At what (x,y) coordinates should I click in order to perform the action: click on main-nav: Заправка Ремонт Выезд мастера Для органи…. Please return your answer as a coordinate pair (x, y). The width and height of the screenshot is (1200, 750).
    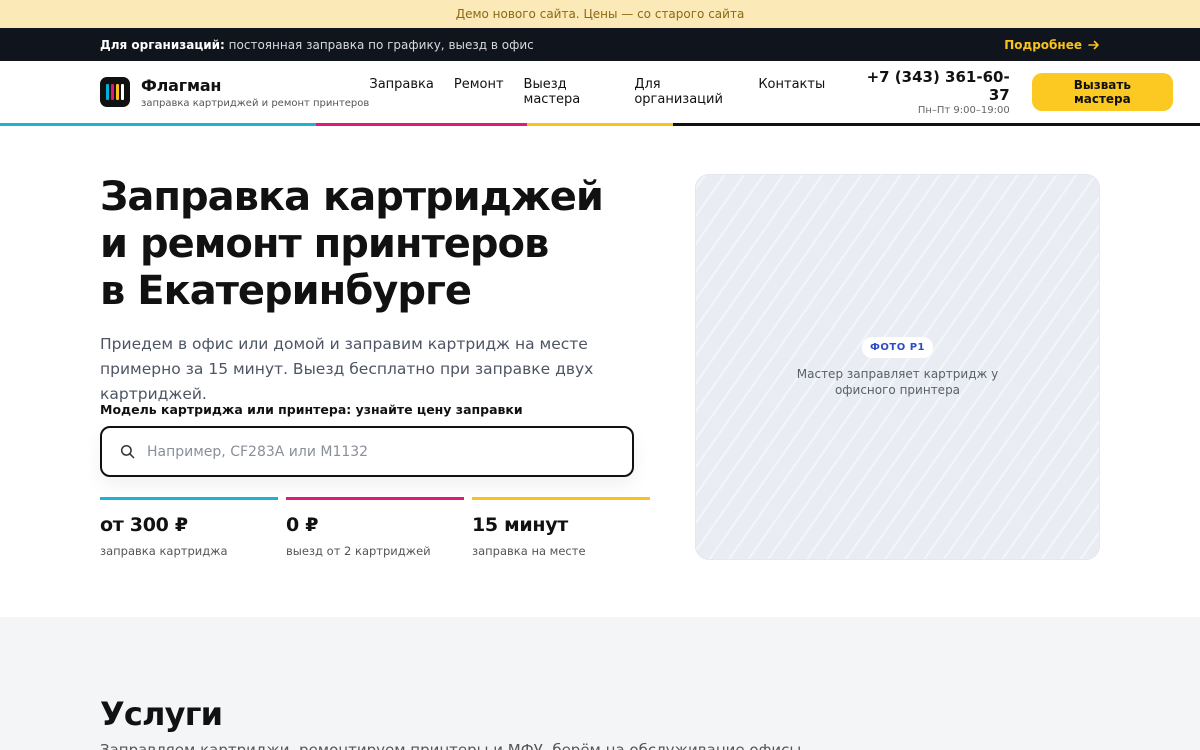
    Looking at the image, I should click on (597, 92).